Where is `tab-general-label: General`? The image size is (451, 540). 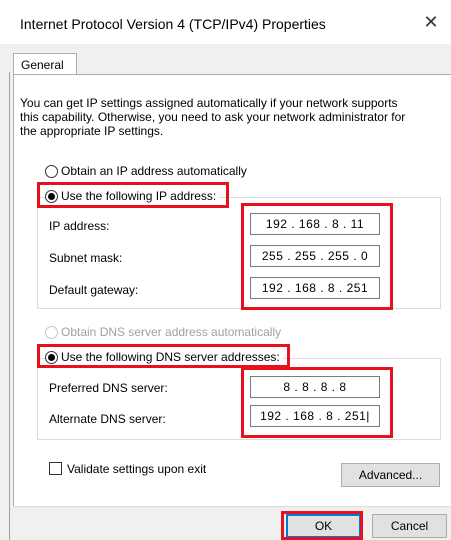 tab-general-label: General is located at coordinates (42, 65).